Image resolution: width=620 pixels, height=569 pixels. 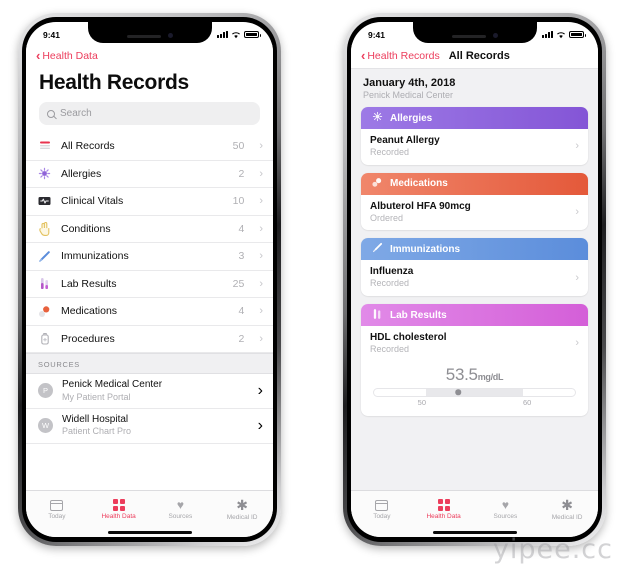 What do you see at coordinates (149, 113) in the screenshot?
I see `search-input: Search` at bounding box center [149, 113].